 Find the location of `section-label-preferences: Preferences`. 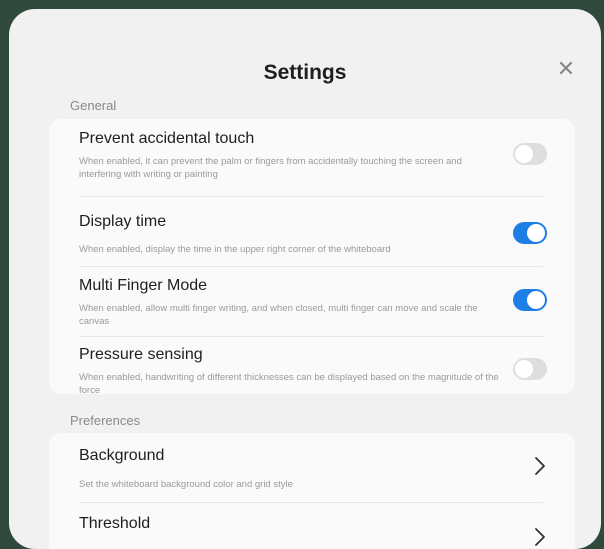

section-label-preferences: Preferences is located at coordinates (105, 420).